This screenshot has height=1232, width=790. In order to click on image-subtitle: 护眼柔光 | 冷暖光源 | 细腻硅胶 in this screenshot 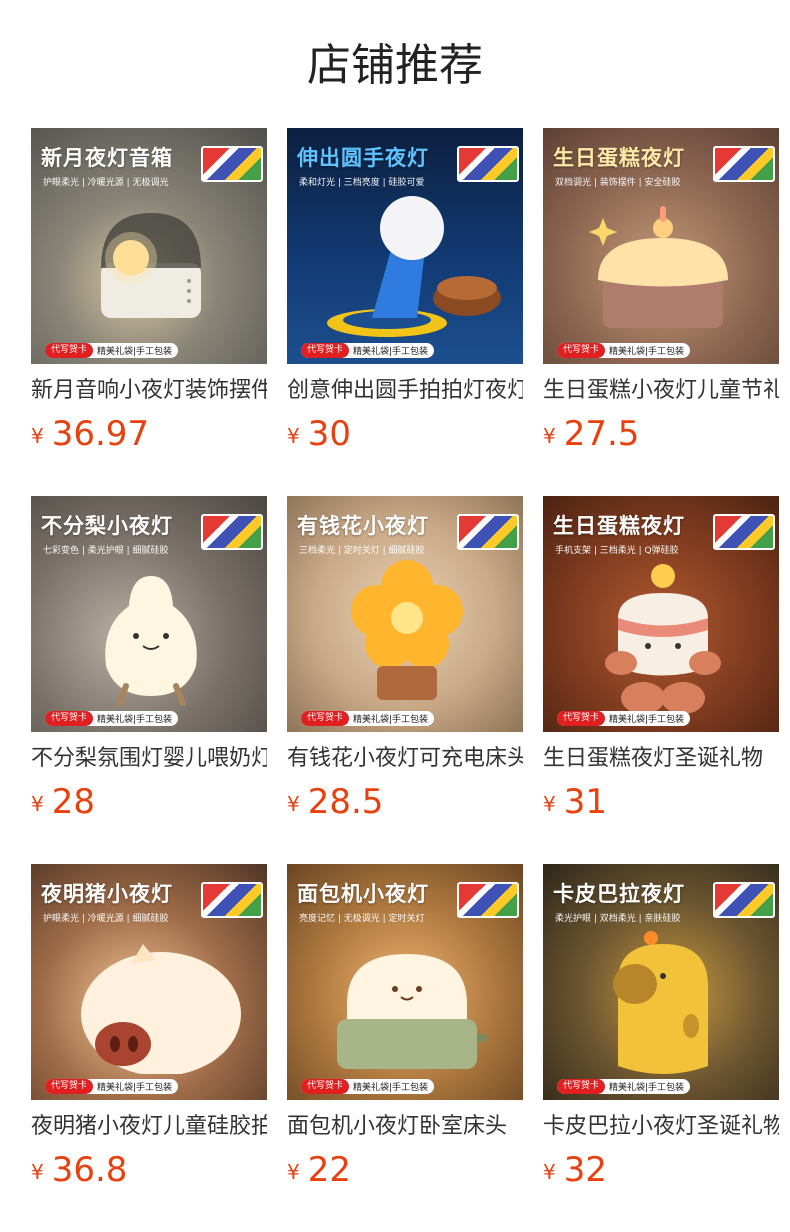, I will do `click(106, 919)`.